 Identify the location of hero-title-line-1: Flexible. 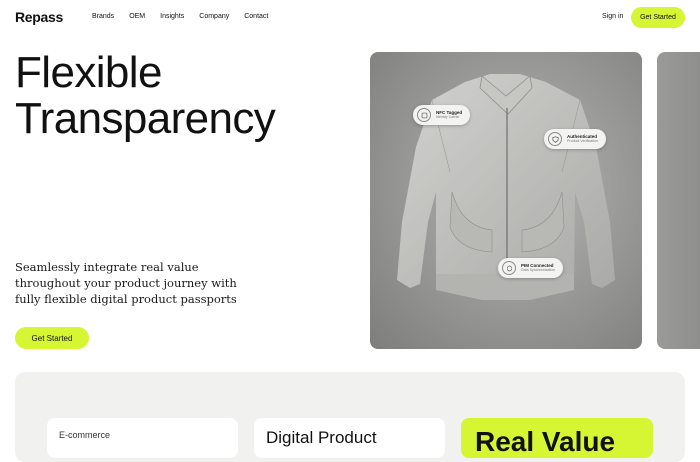
(88, 72).